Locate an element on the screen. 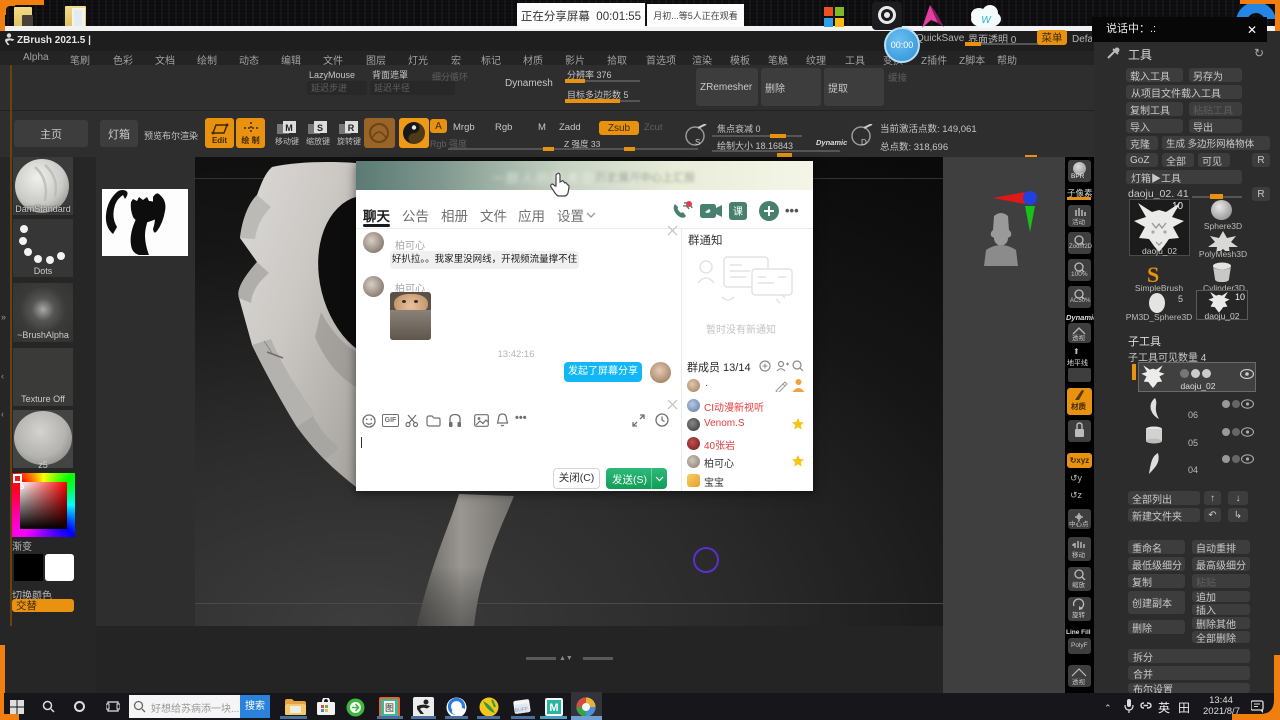 This screenshot has height=720, width=1280. svg-text: D is located at coordinates (864, 142).